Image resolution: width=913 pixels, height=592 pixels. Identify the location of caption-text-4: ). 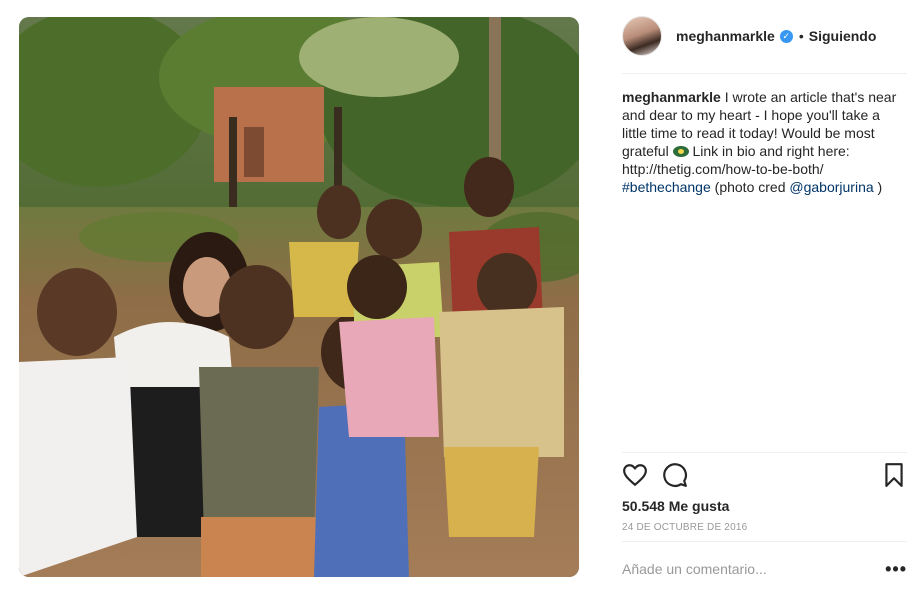
(878, 187).